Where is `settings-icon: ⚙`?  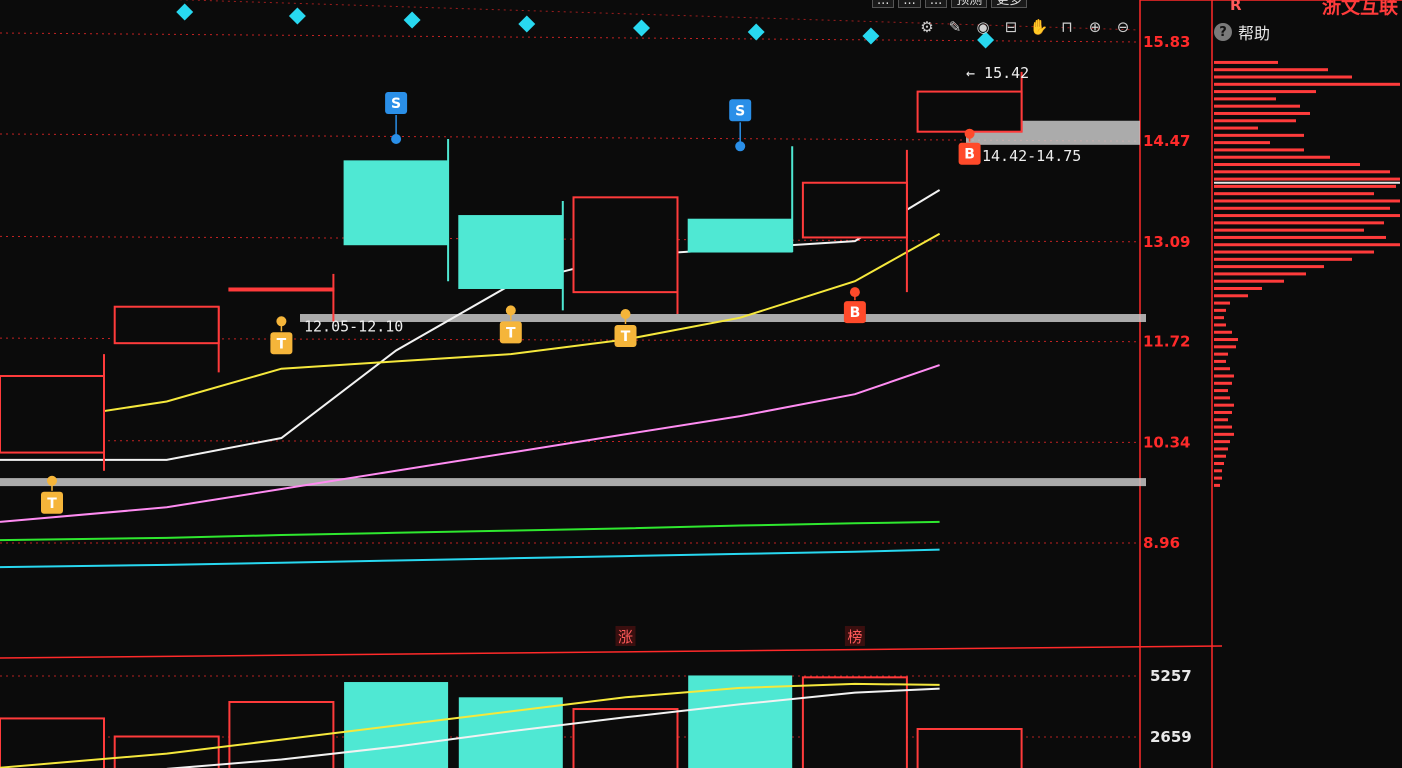
settings-icon: ⚙ is located at coordinates (927, 27).